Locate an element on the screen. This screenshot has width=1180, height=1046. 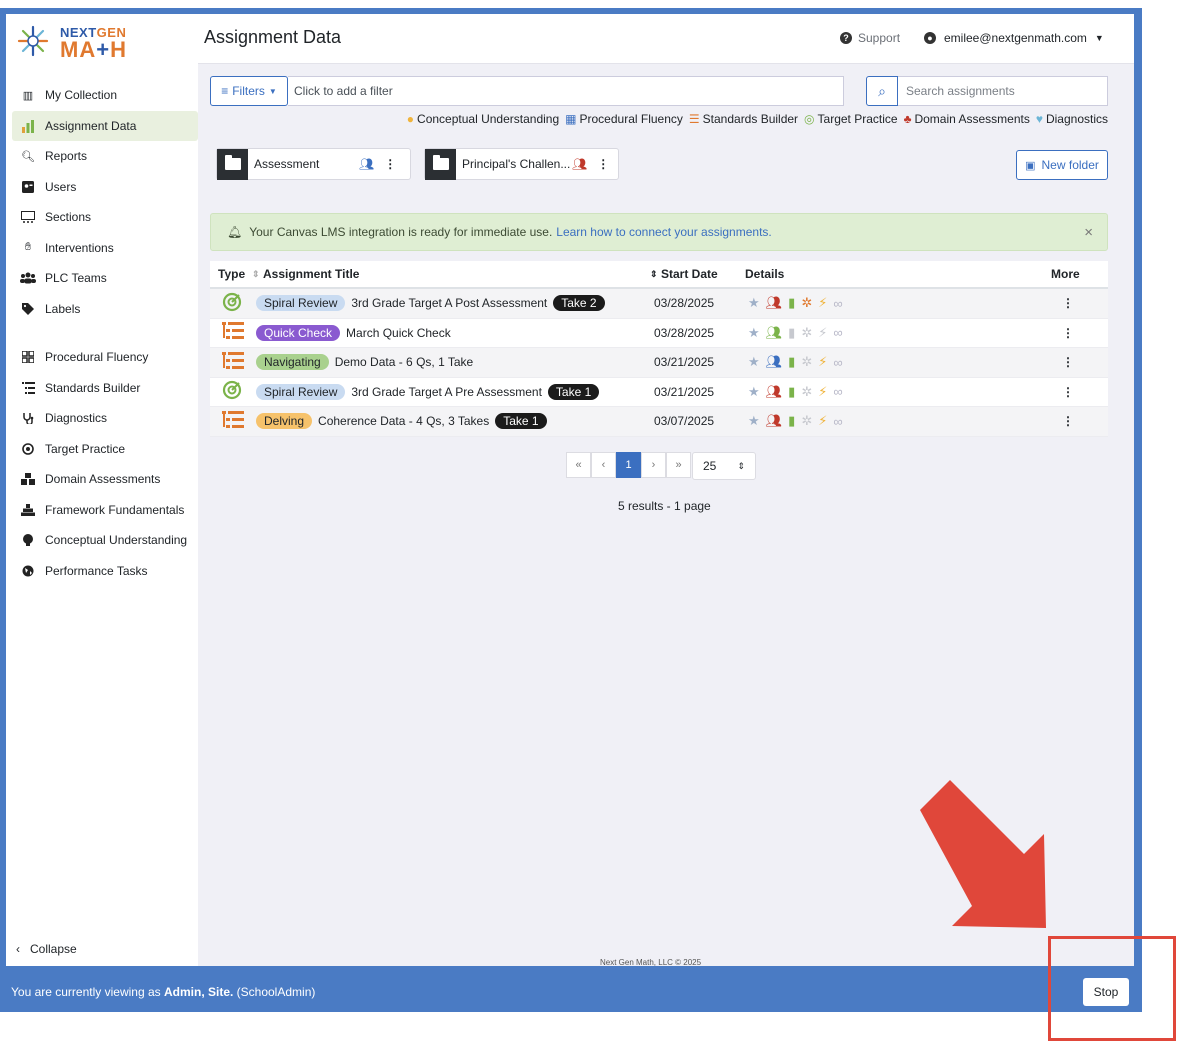
new-folder-button: ▣ New folder is located at coordinates (1062, 165).